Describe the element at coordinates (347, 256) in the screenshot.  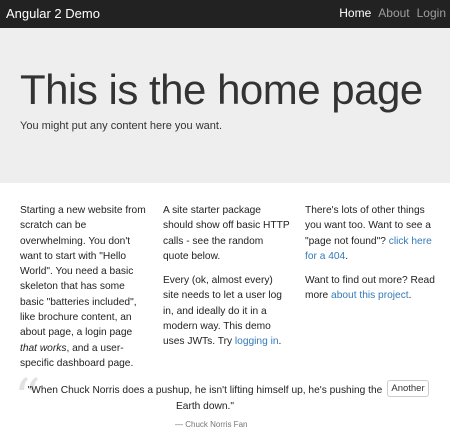
I see `column-3-text-b: .` at that location.